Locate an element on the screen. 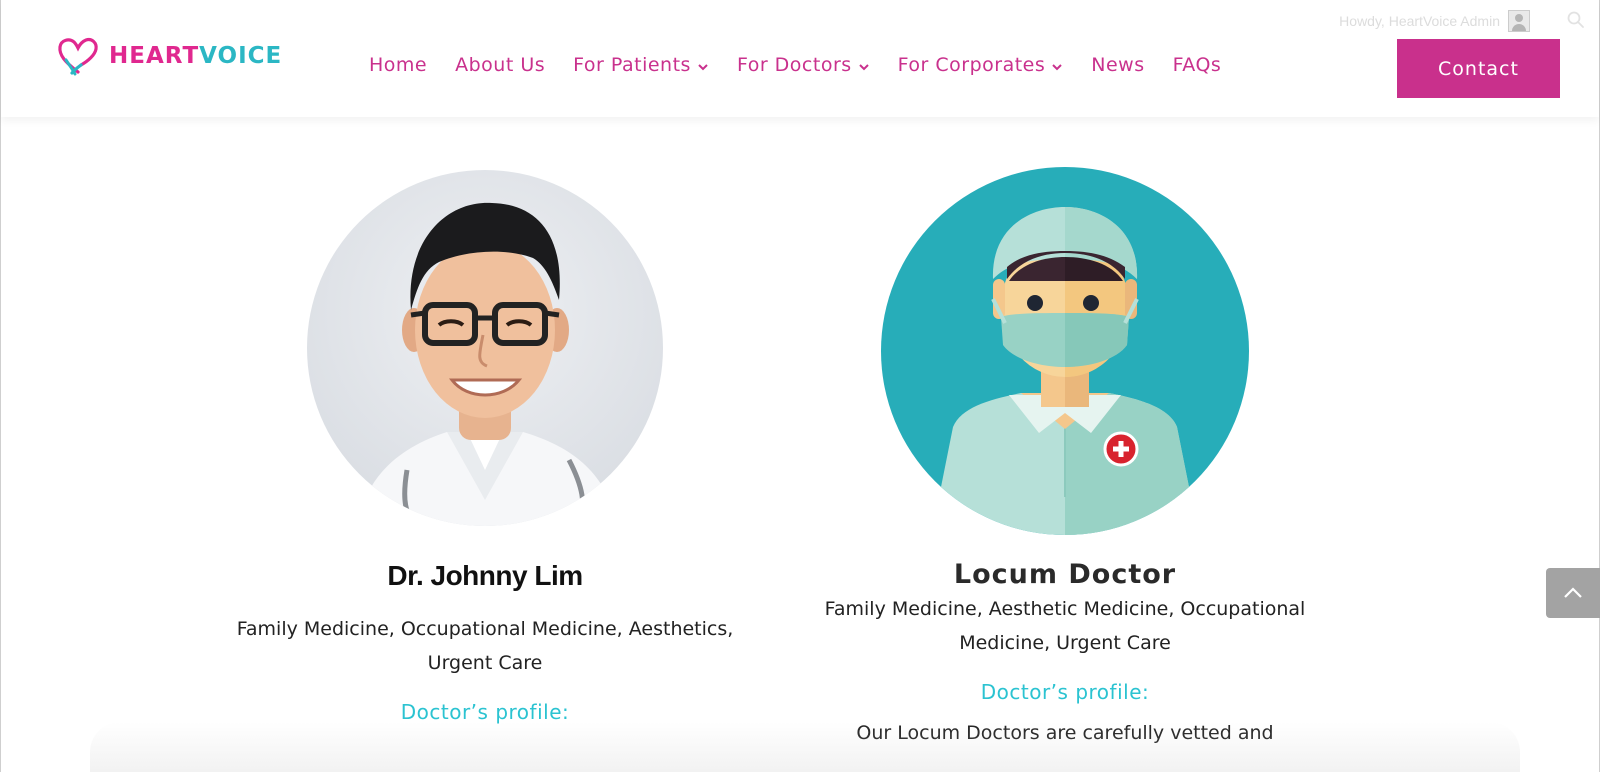 The width and height of the screenshot is (1600, 772). nav-item-for-patients: For Patients is located at coordinates (641, 65).